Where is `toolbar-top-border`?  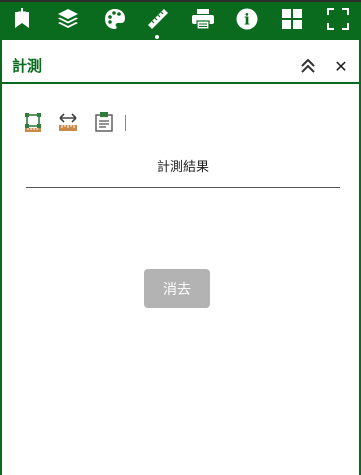
toolbar-top-border is located at coordinates (180, 1).